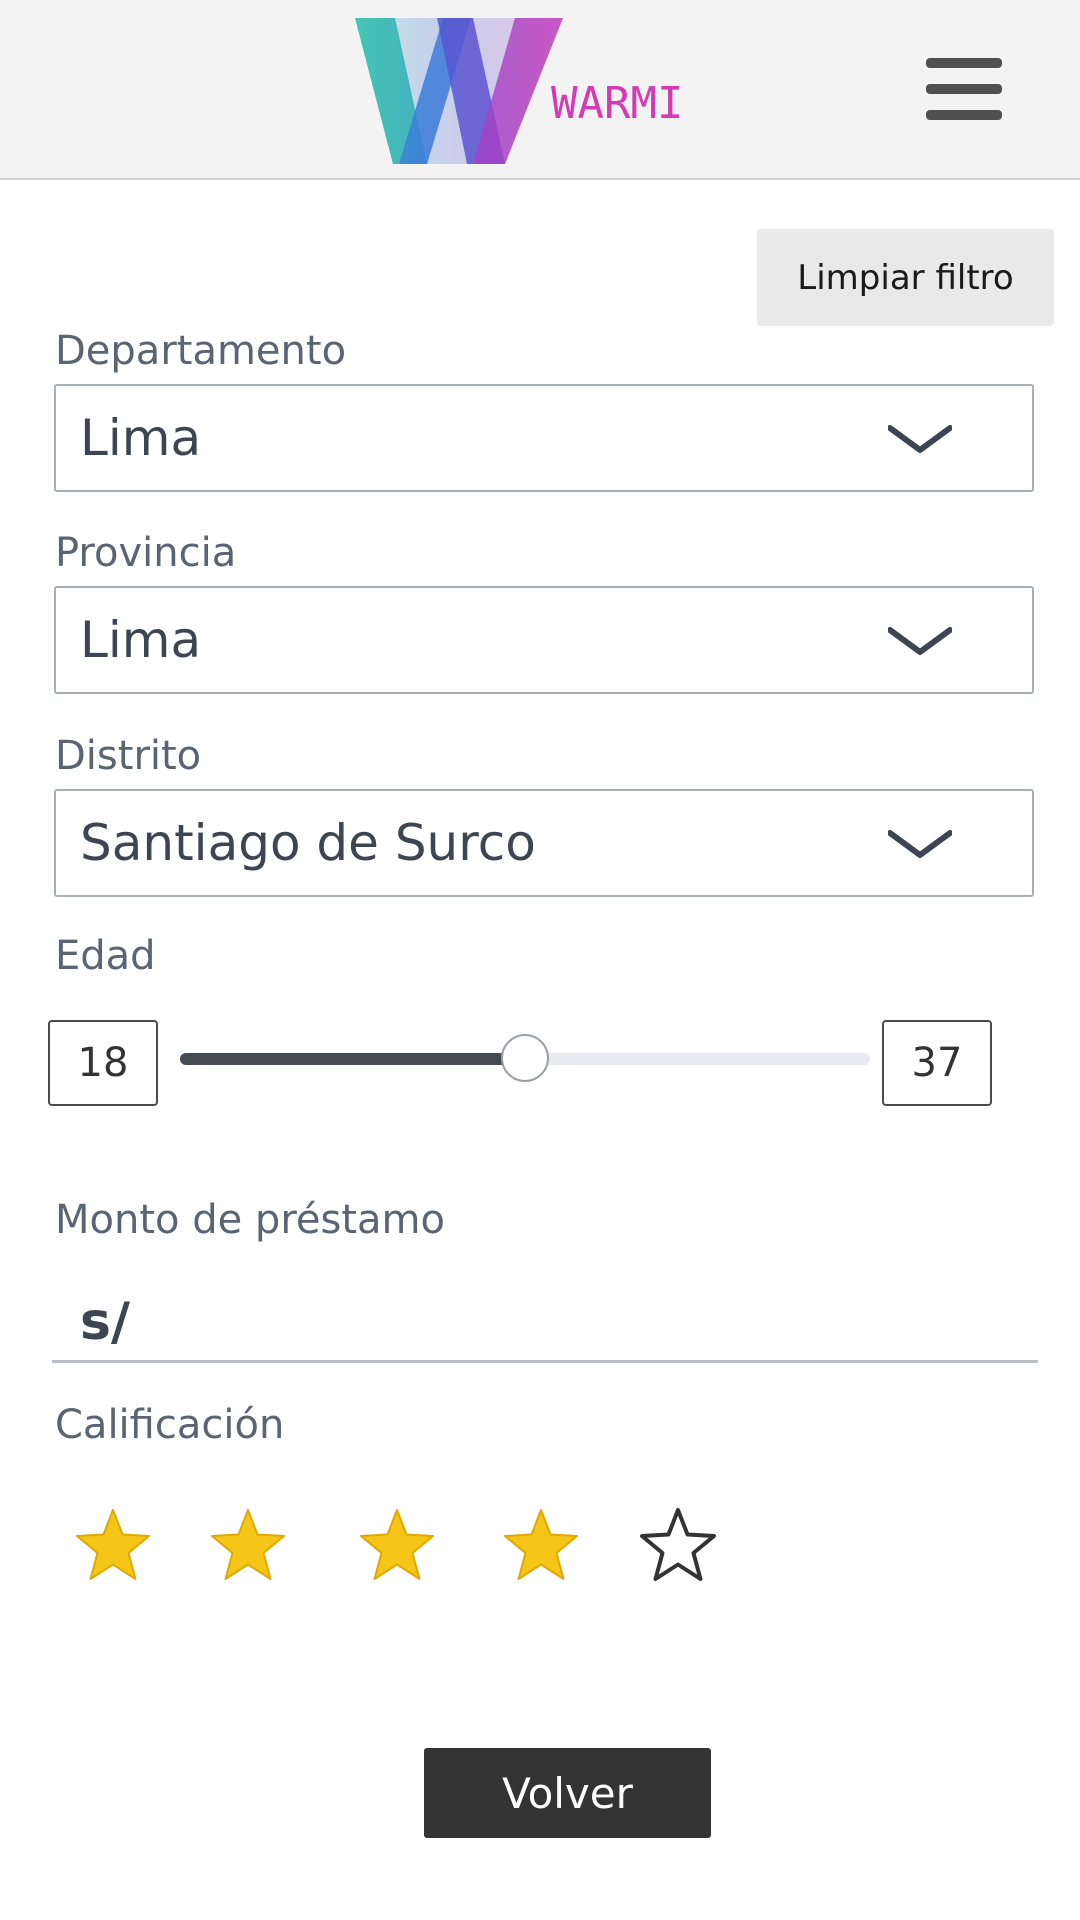 Image resolution: width=1080 pixels, height=1920 pixels. I want to click on distrito-label: Distrito, so click(128, 756).